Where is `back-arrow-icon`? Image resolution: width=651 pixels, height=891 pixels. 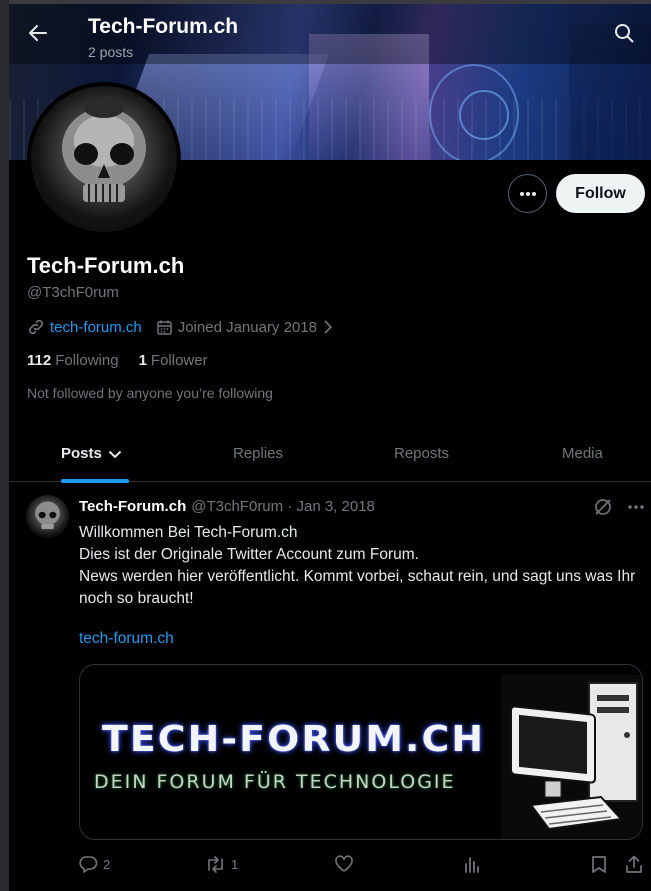 back-arrow-icon is located at coordinates (38, 33).